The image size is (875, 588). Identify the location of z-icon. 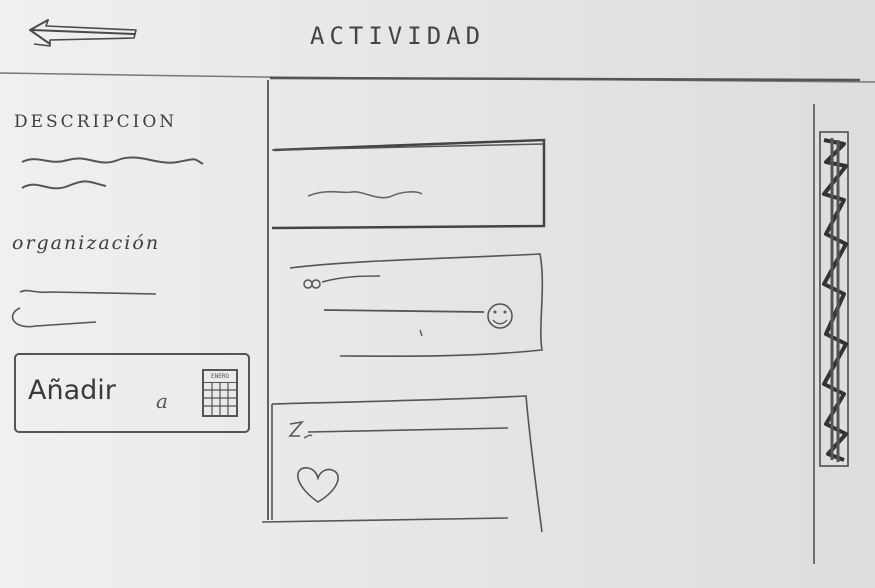
(300, 429).